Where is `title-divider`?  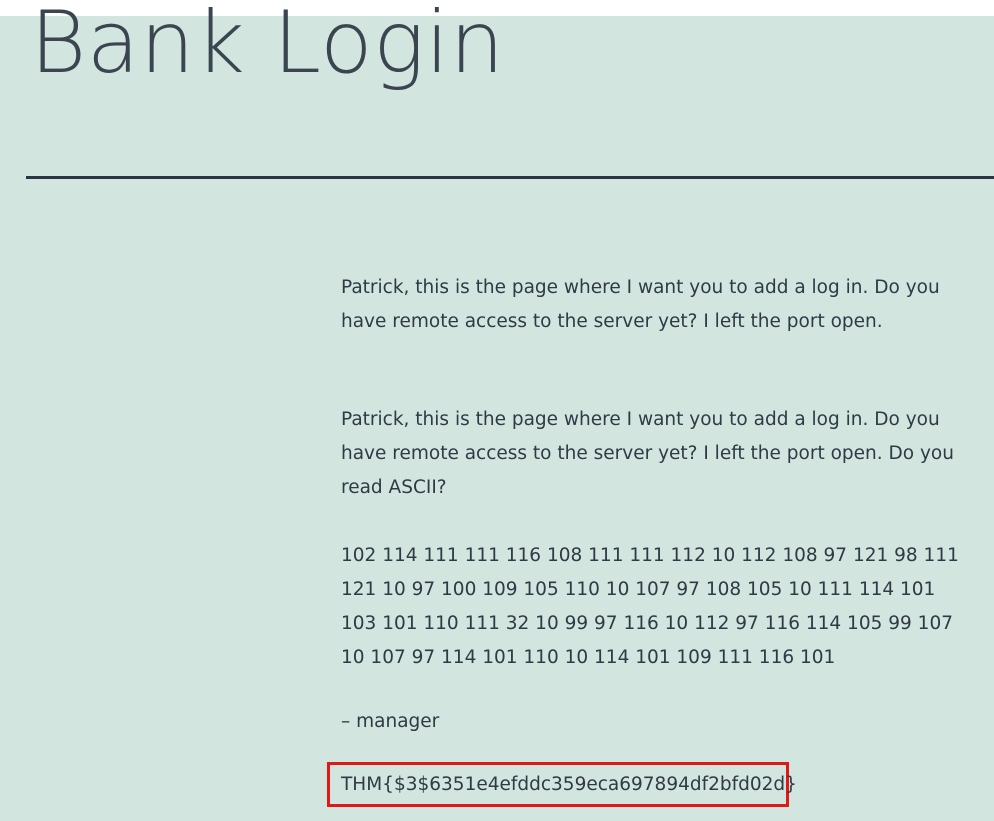 title-divider is located at coordinates (510, 177).